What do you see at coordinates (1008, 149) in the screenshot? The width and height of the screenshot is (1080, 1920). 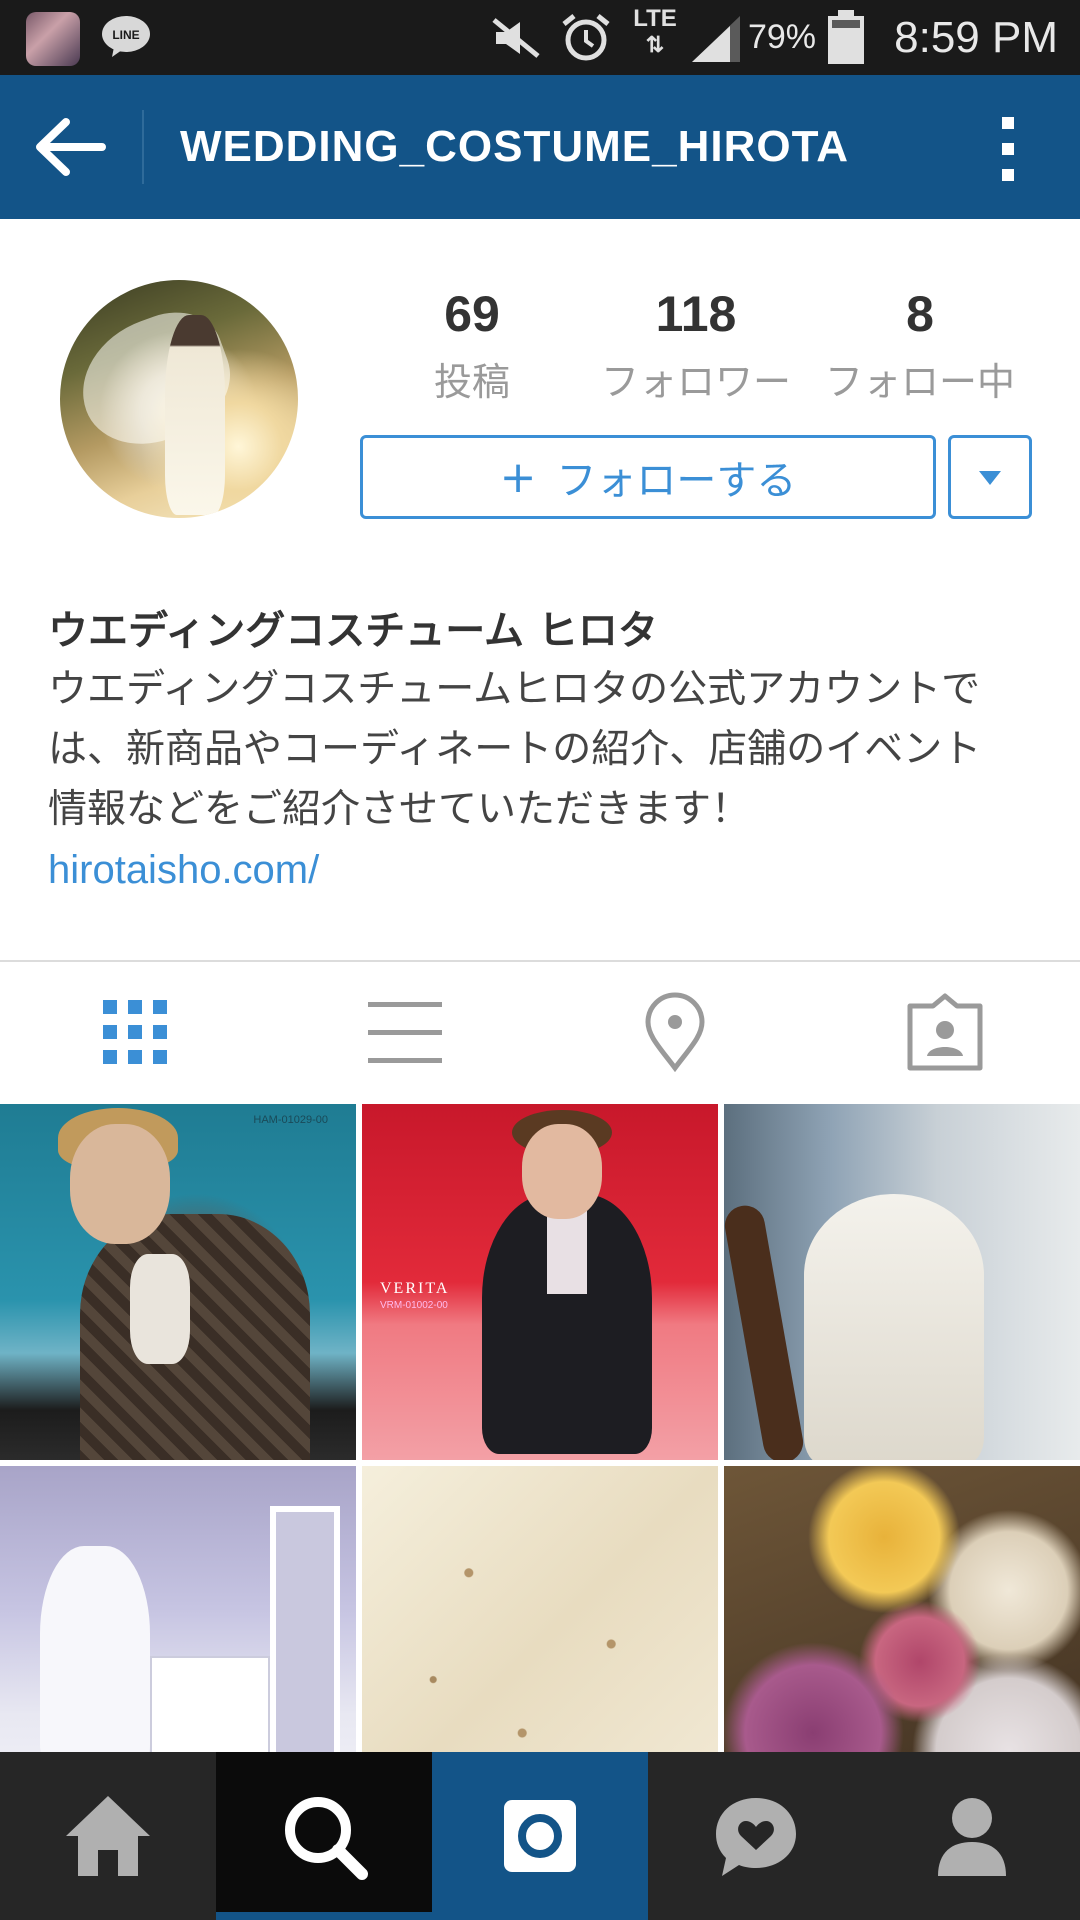 I see `more-vert-icon` at bounding box center [1008, 149].